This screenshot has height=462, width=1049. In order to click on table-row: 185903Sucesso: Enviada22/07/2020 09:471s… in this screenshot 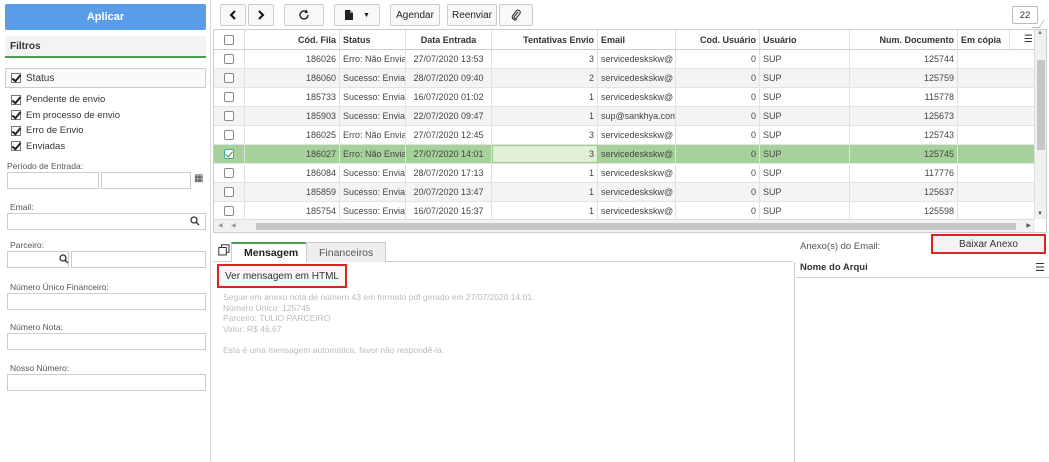, I will do `click(624, 116)`.